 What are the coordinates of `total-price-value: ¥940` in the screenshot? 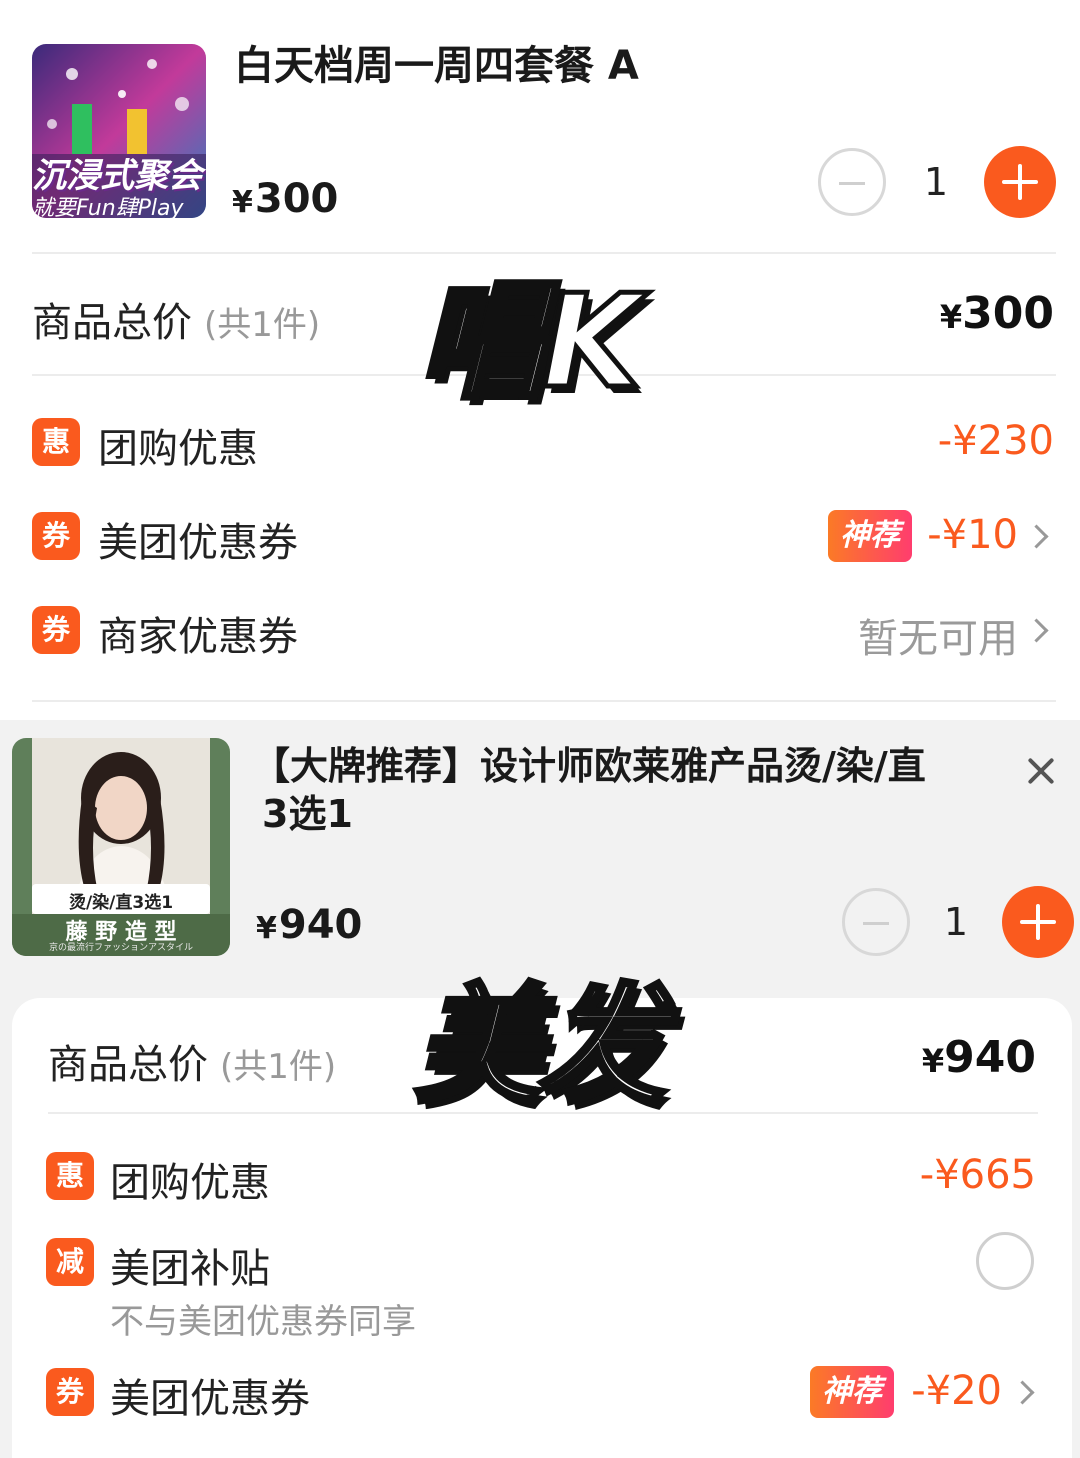 It's located at (979, 1057).